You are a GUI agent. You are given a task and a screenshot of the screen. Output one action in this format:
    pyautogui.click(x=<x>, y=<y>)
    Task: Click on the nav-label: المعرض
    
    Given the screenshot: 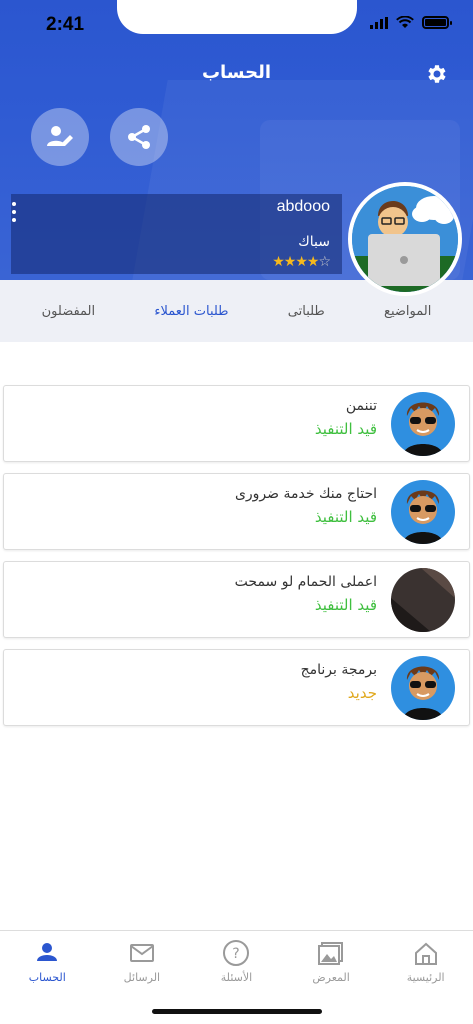 What is the action you would take?
    pyautogui.click(x=331, y=977)
    